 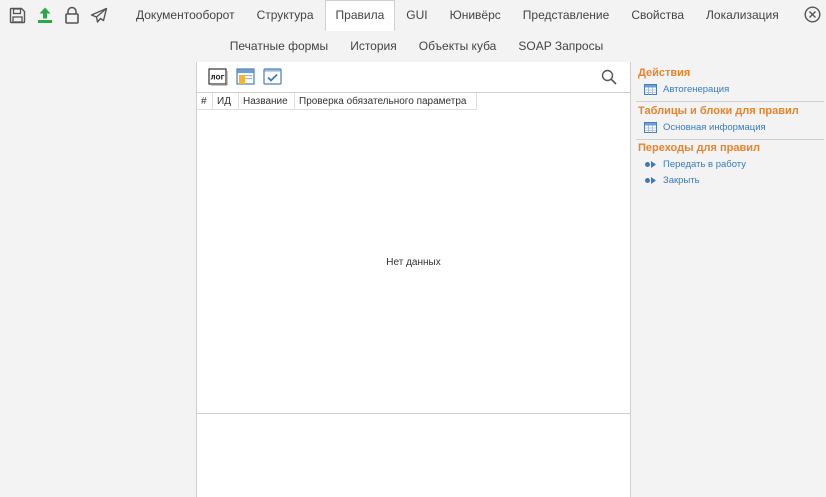 What do you see at coordinates (812, 14) in the screenshot?
I see `close-icon` at bounding box center [812, 14].